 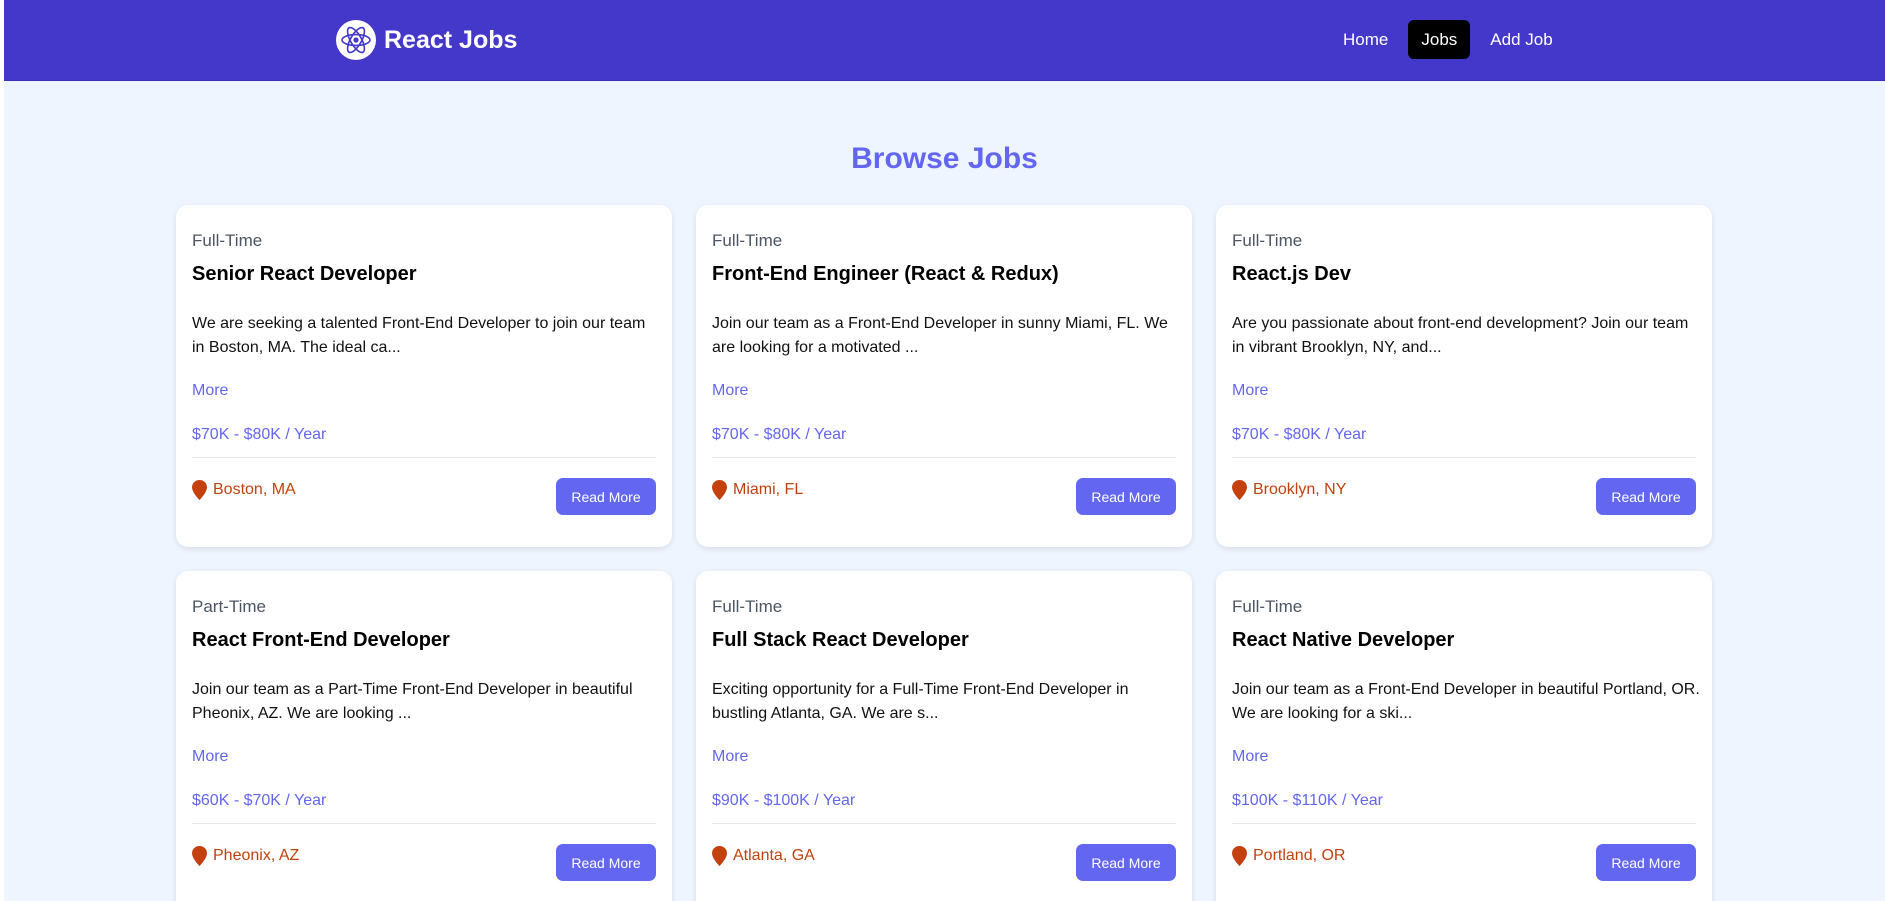 I want to click on job-location: Miami, FL, so click(x=757, y=490).